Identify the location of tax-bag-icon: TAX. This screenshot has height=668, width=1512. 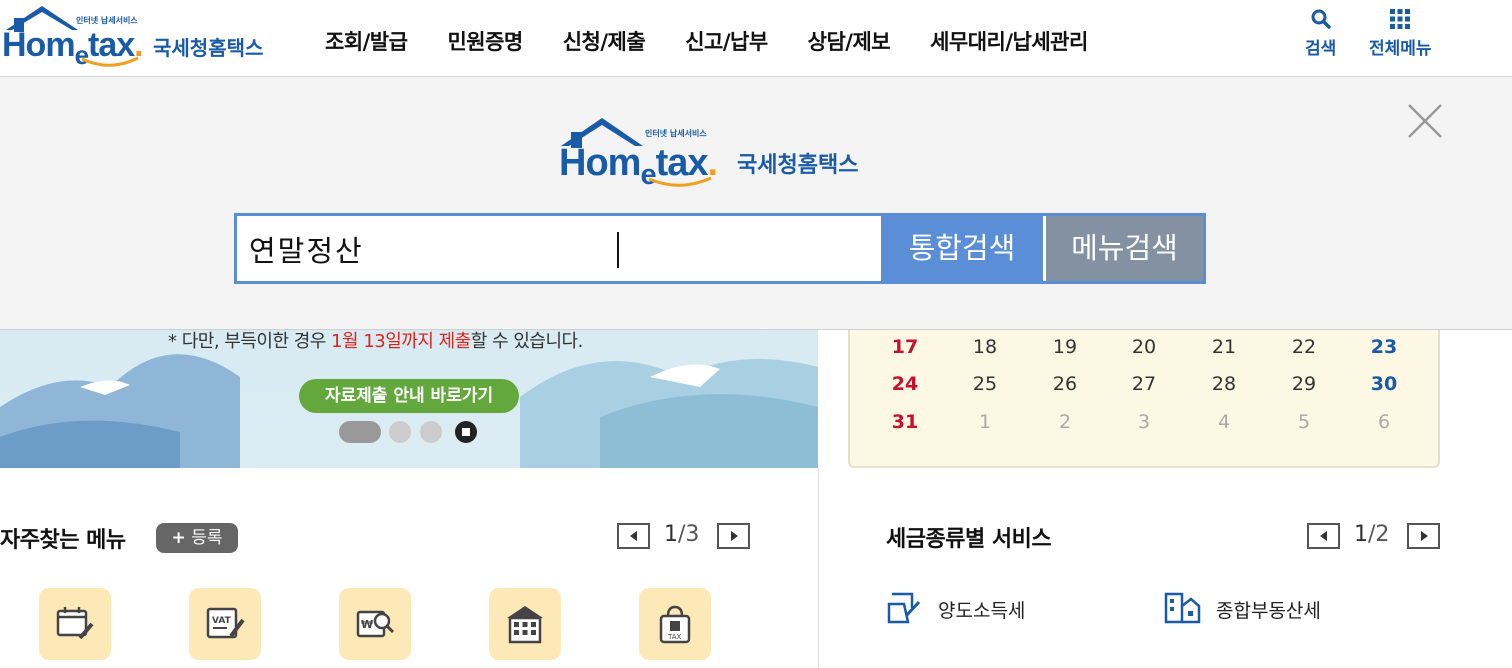
(675, 624).